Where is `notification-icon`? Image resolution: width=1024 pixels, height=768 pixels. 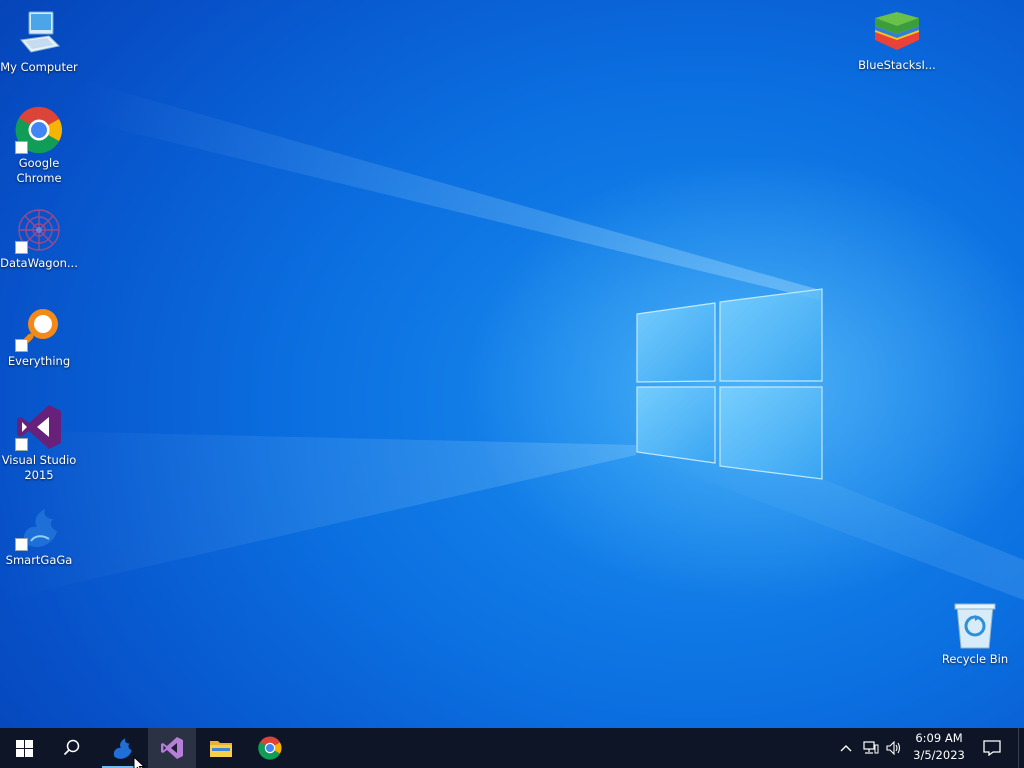 notification-icon is located at coordinates (992, 748).